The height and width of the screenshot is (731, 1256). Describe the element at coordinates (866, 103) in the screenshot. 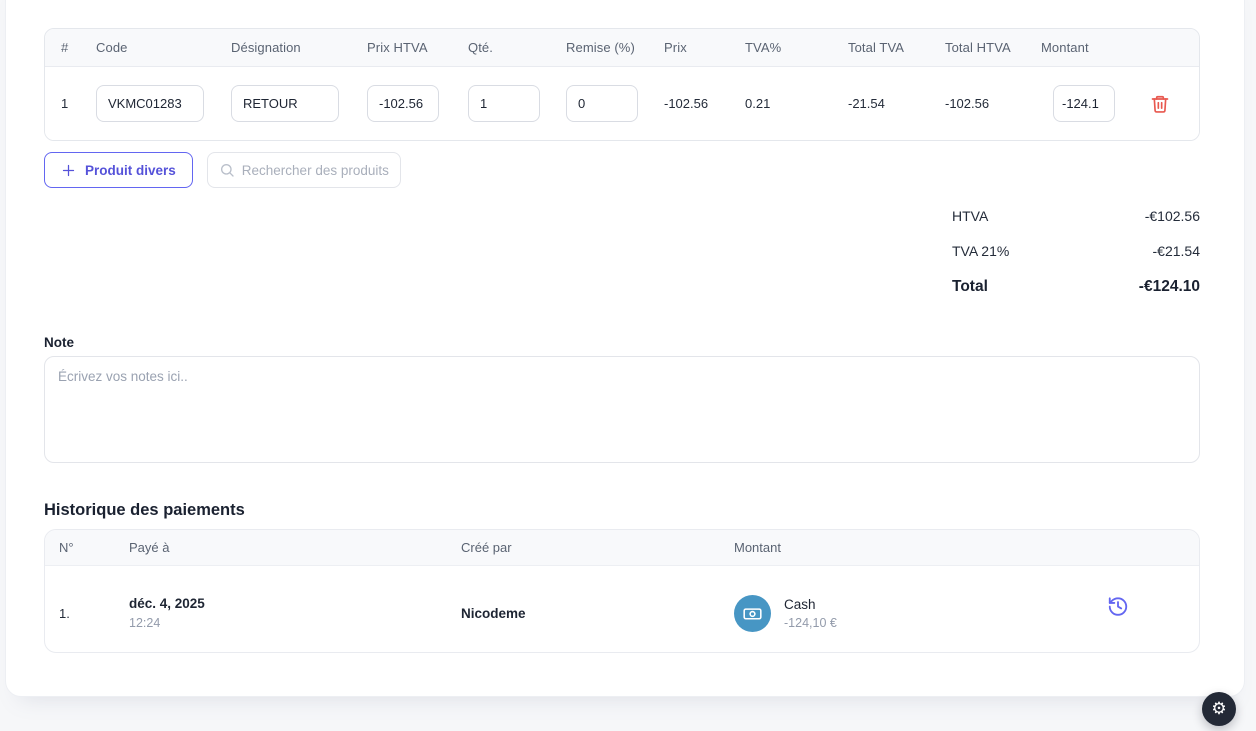

I see `total-tva-value: -21.54` at that location.